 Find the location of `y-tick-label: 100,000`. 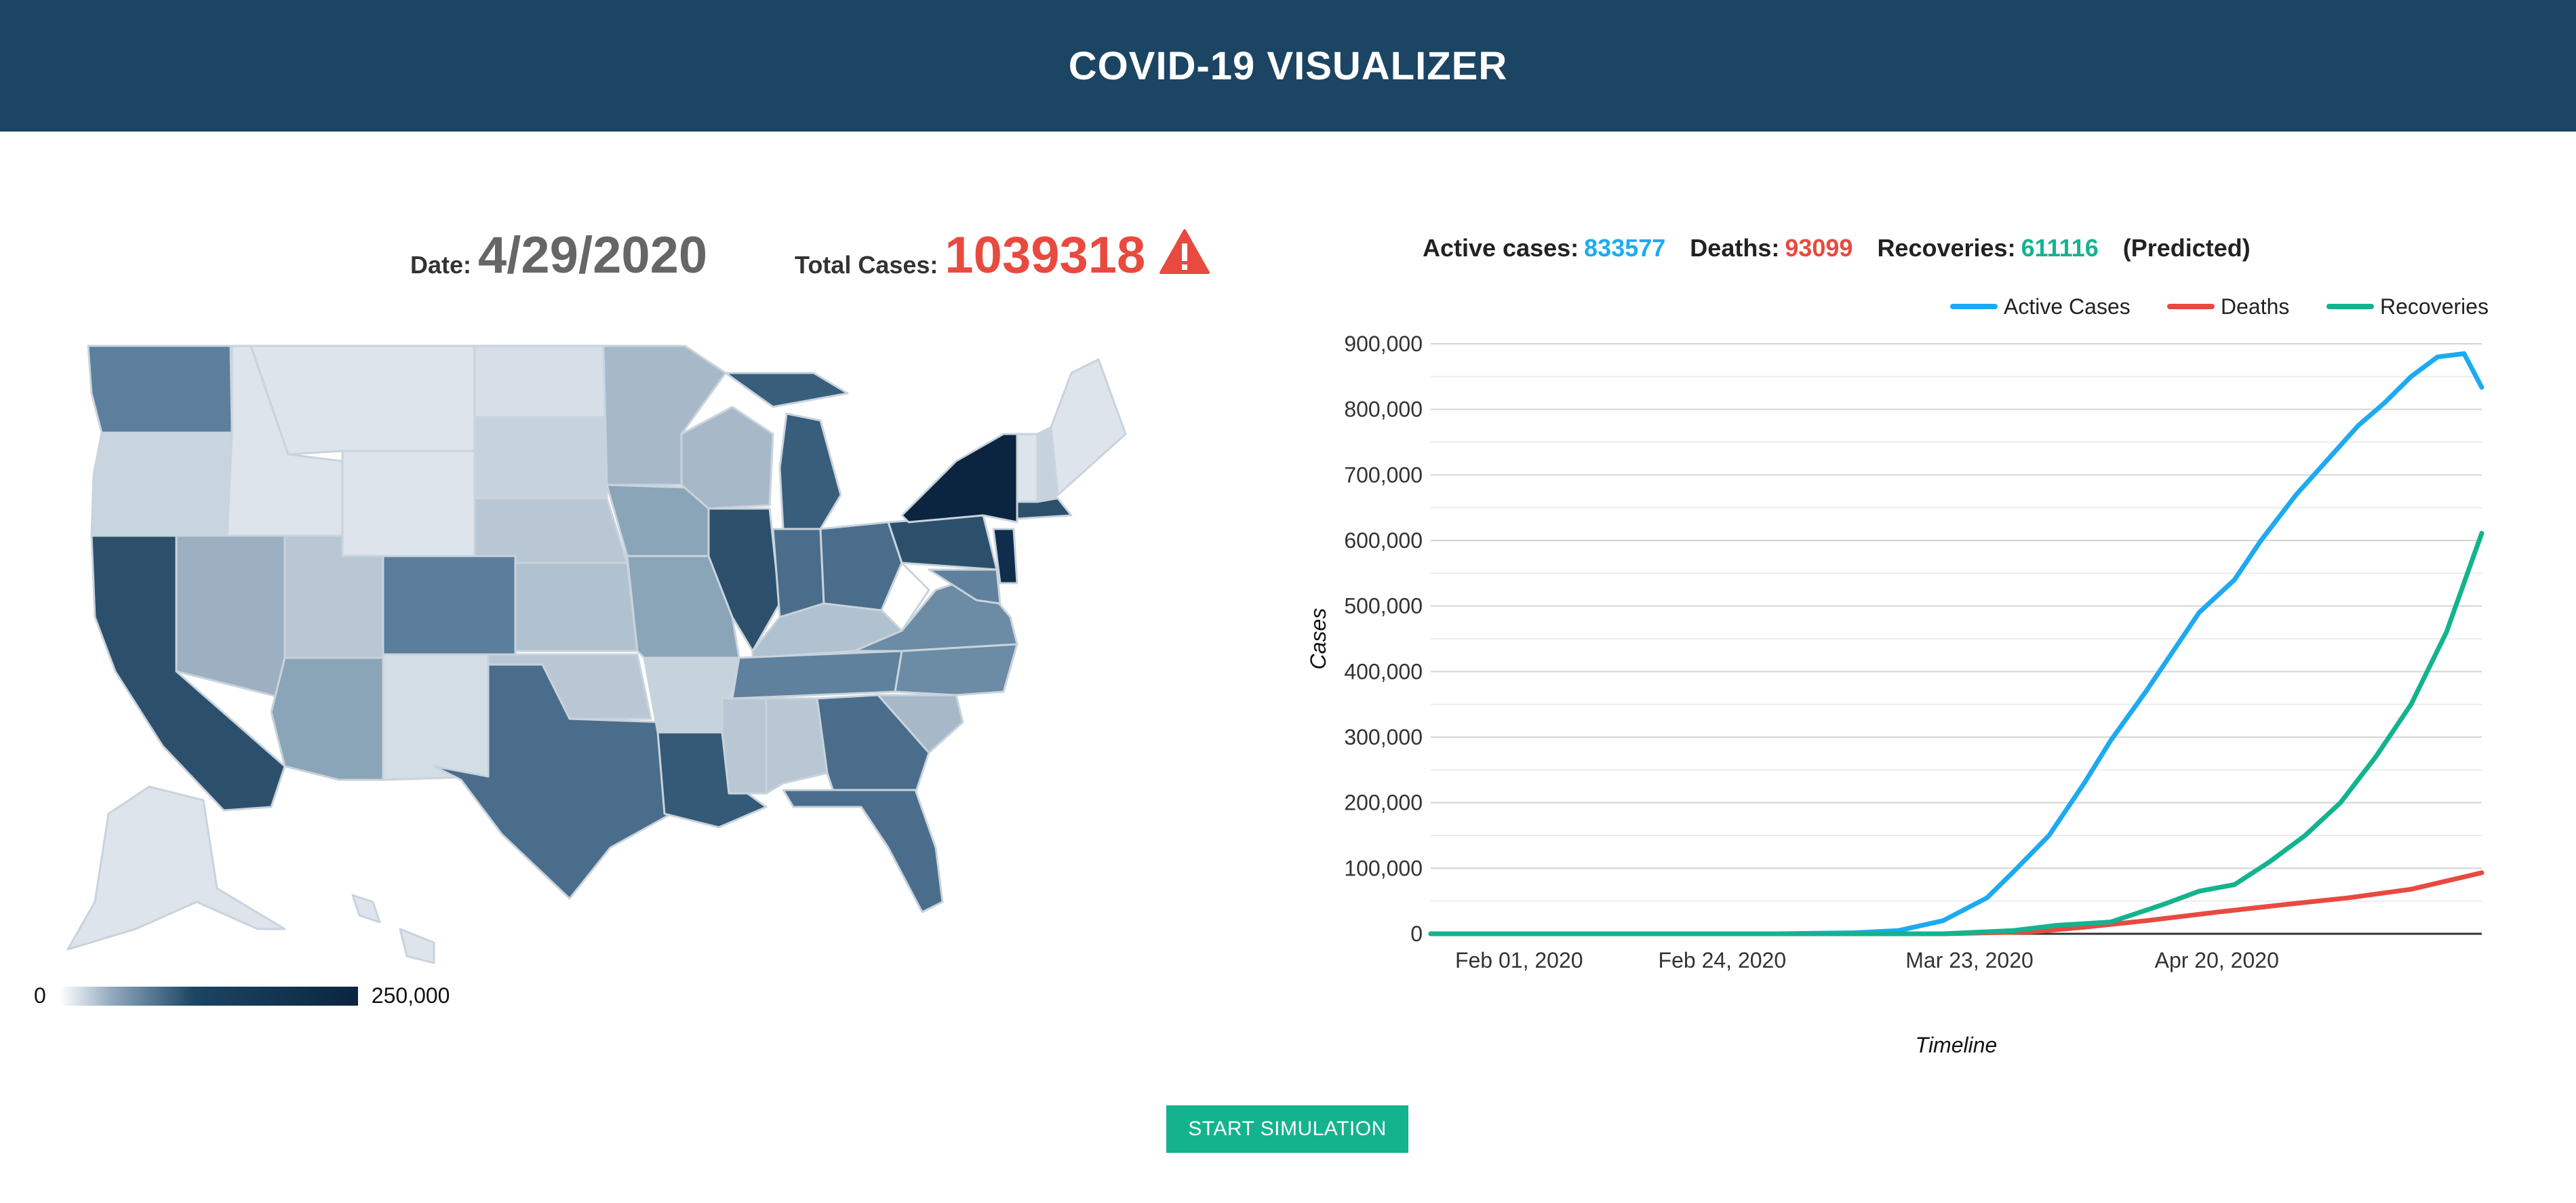

y-tick-label: 100,000 is located at coordinates (1384, 868).